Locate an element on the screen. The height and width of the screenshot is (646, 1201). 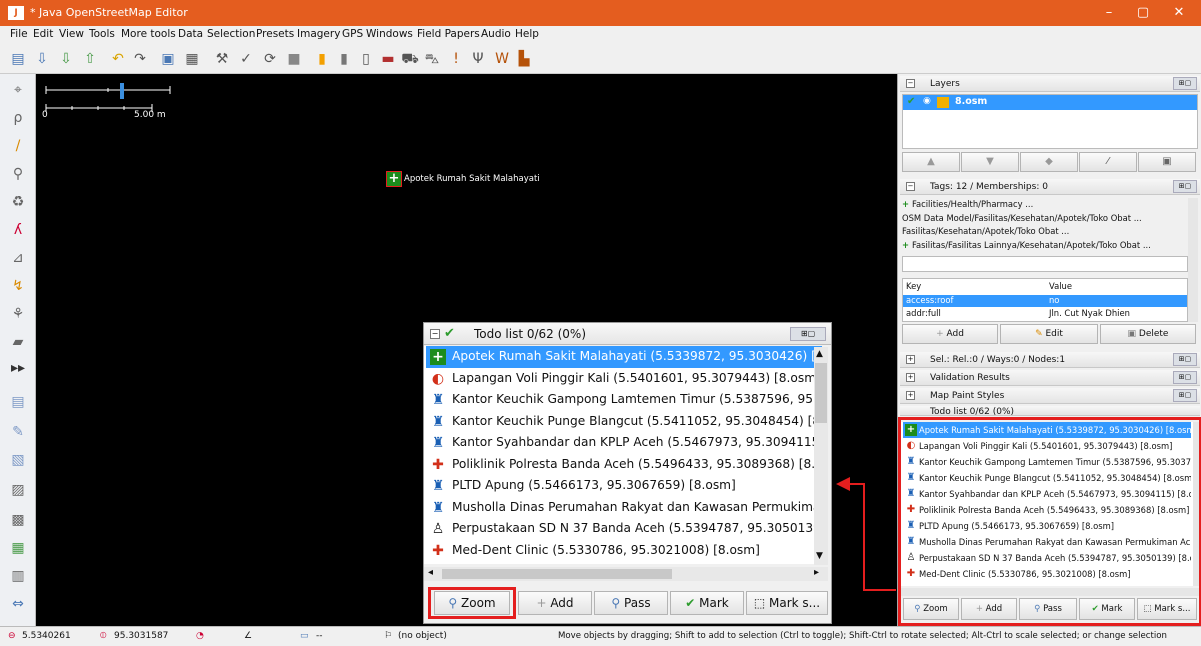
todo-hscrollbar: ◂ ▸ is located at coordinates (626, 574).